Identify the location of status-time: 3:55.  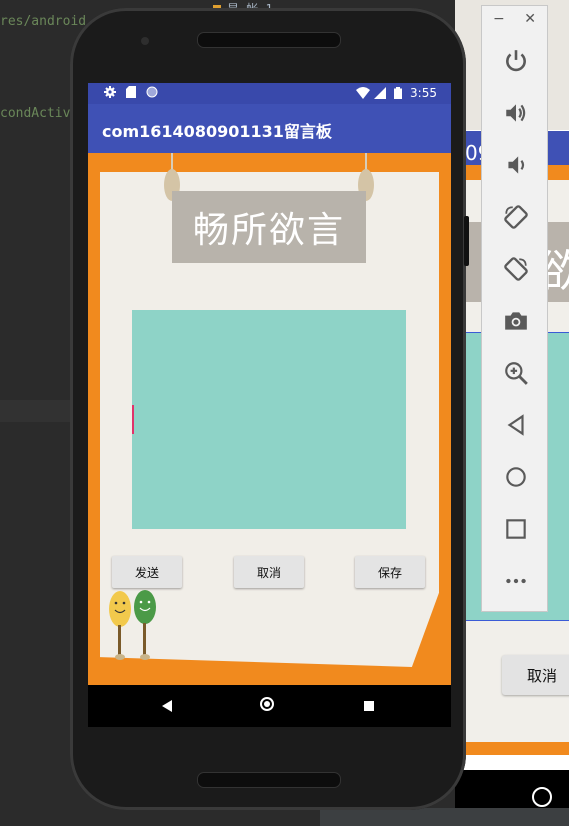
(423, 93).